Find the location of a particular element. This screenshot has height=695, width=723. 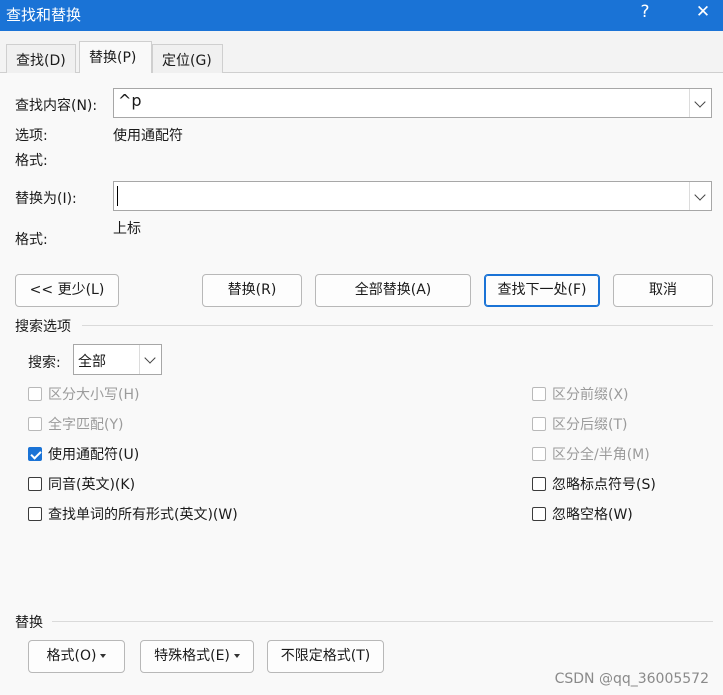

find-value: ^p is located at coordinates (130, 100).